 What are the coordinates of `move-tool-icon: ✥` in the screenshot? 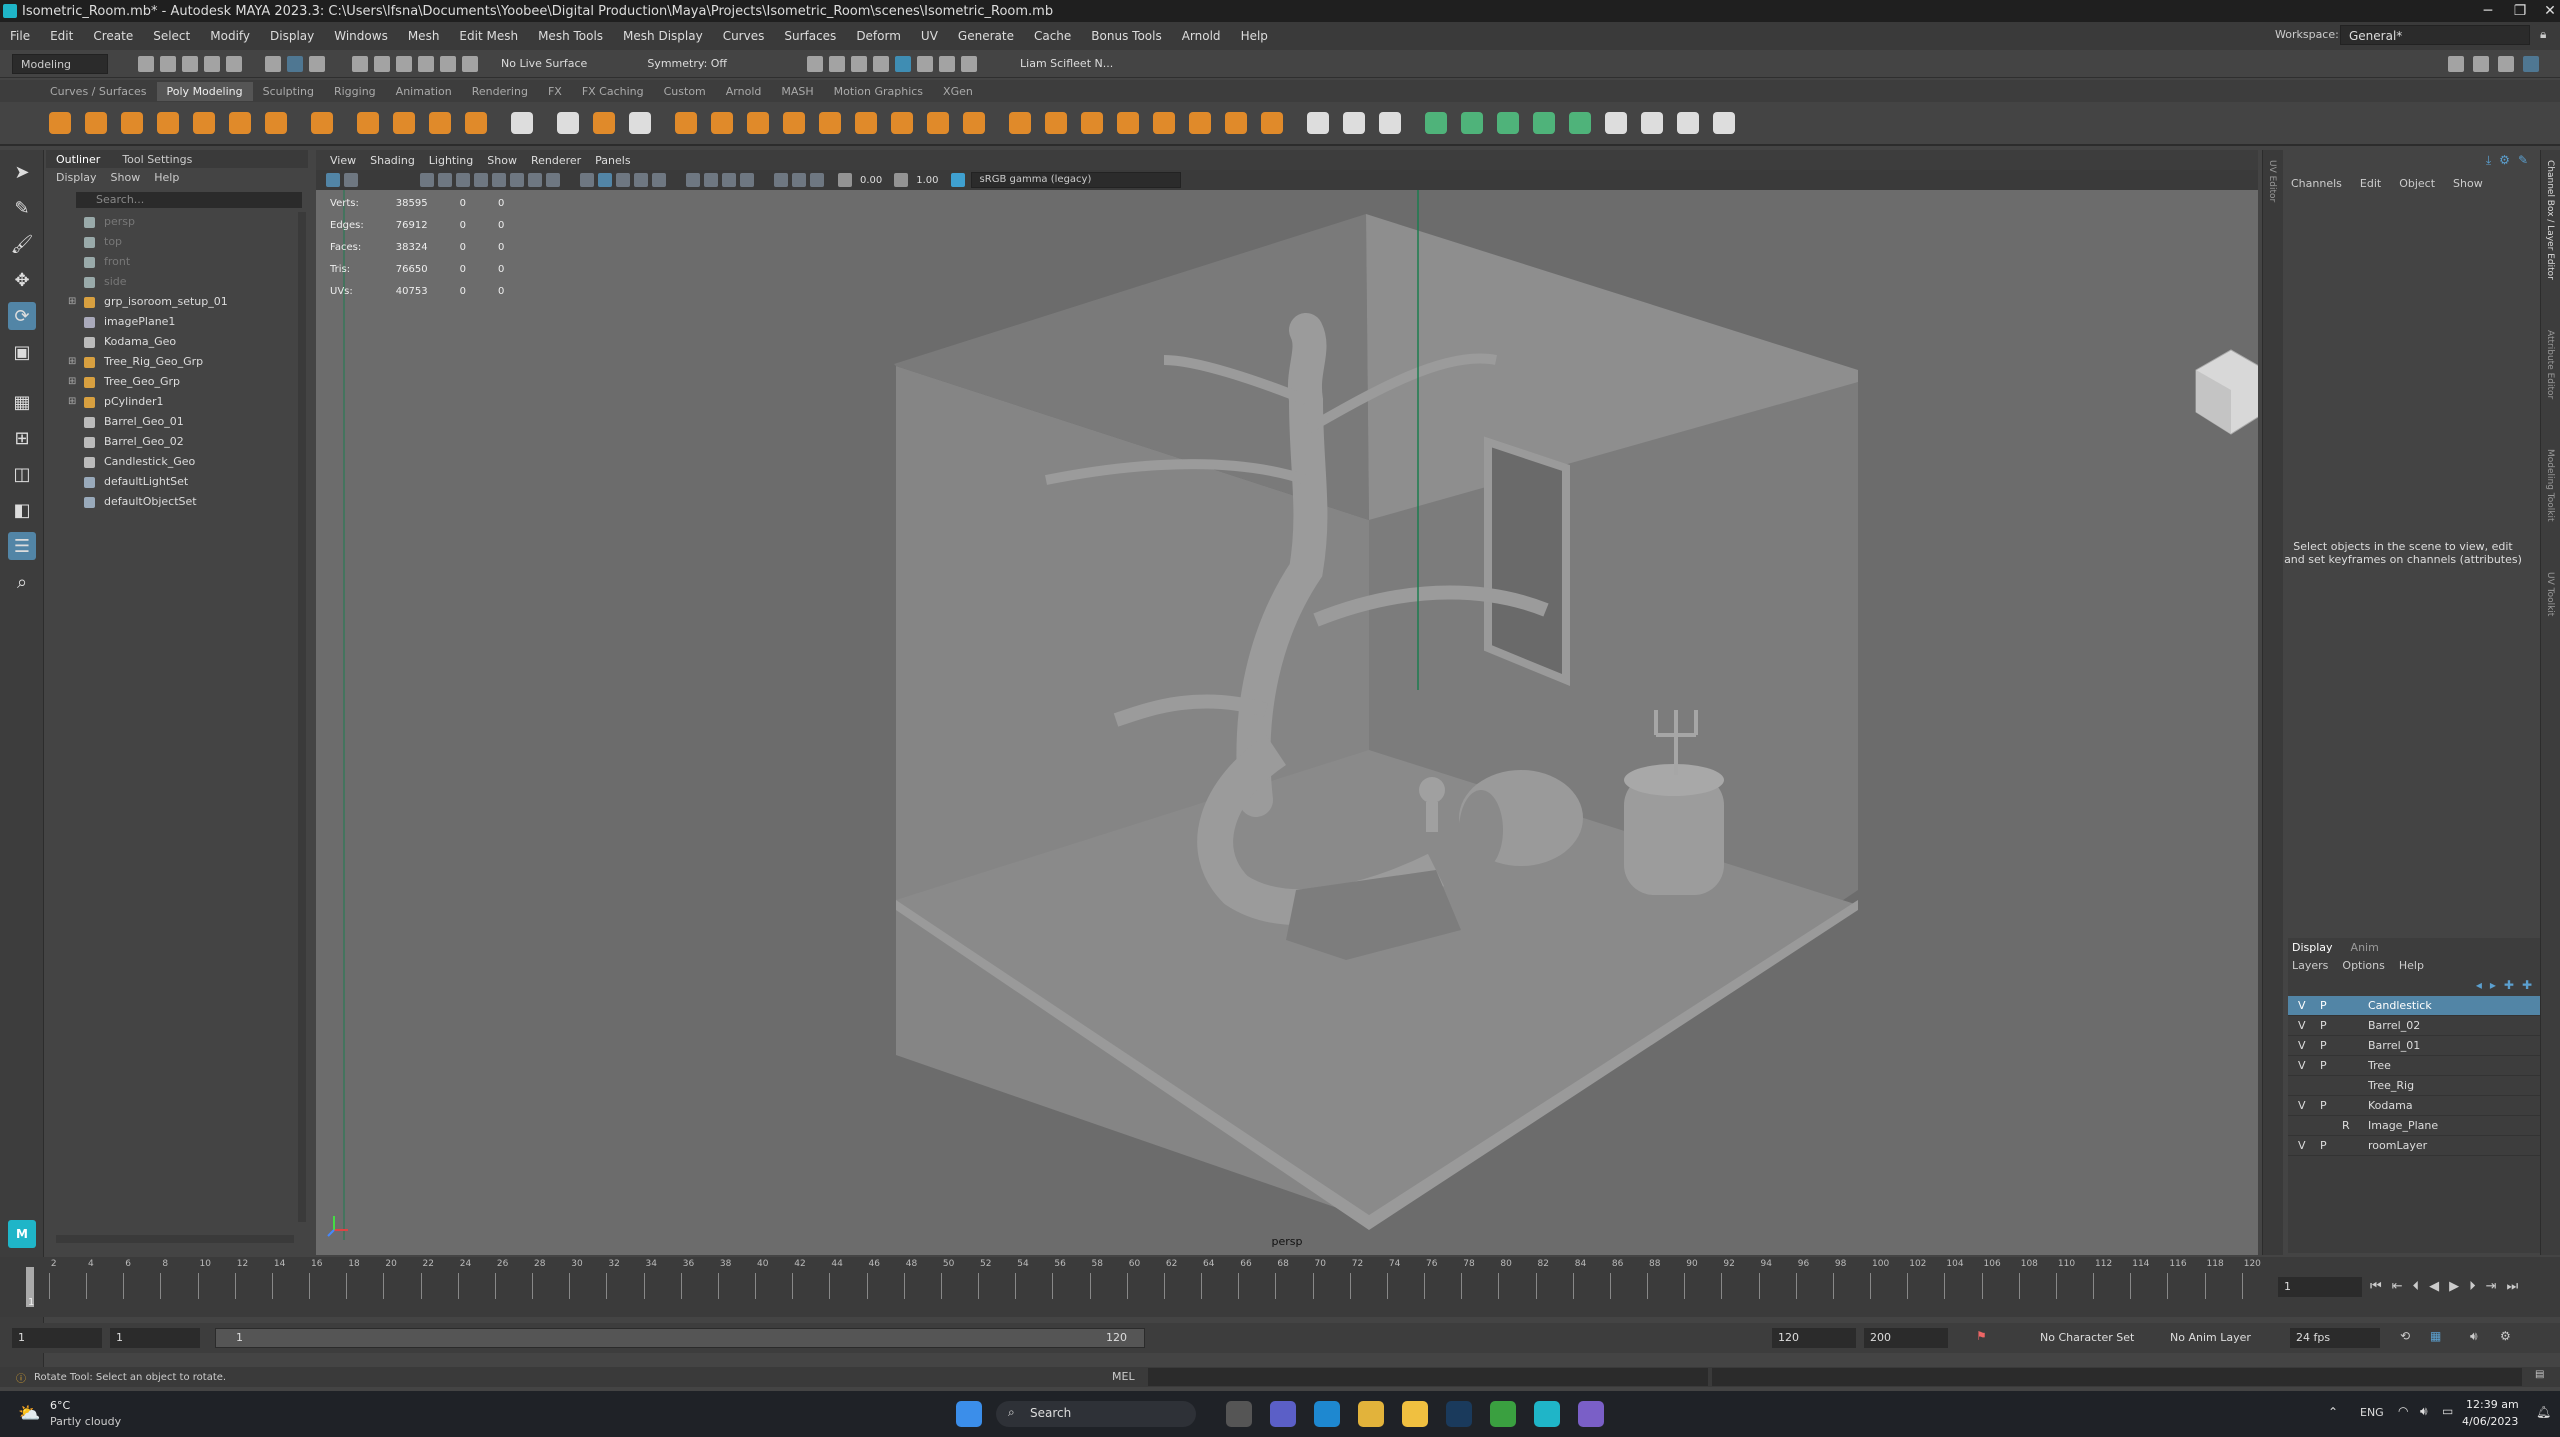 It's located at (22, 280).